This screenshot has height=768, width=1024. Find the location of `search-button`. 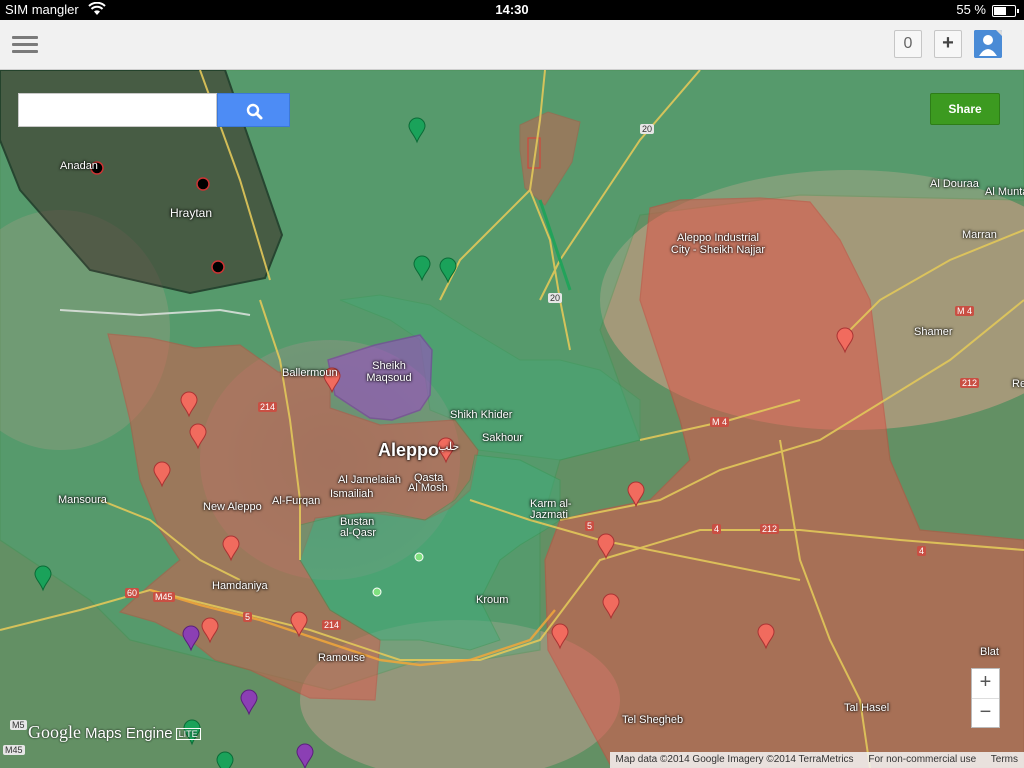

search-button is located at coordinates (253, 110).